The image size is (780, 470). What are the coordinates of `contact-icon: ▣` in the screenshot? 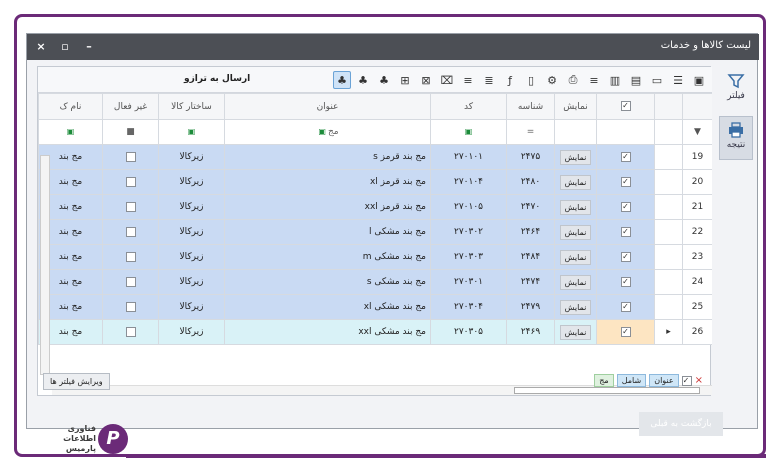 It's located at (699, 80).